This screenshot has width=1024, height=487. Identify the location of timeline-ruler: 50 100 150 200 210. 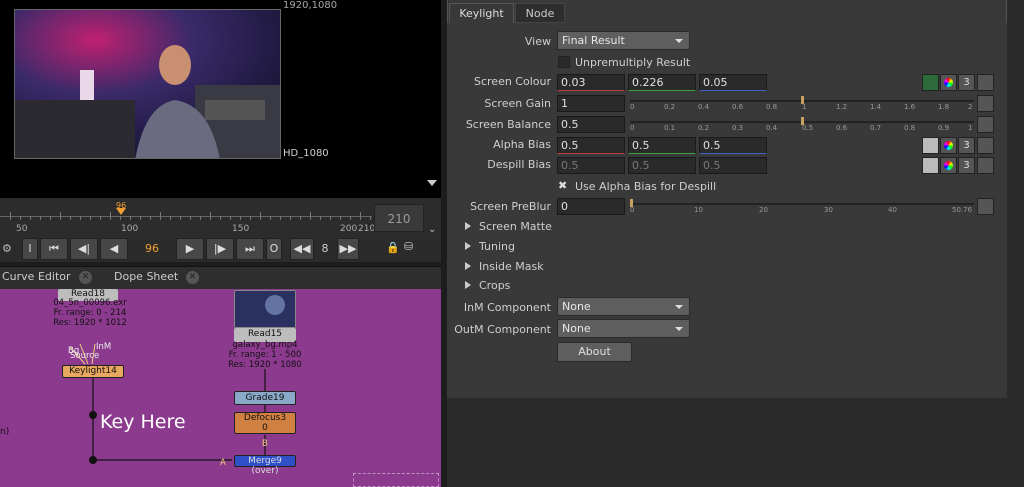
(187, 218).